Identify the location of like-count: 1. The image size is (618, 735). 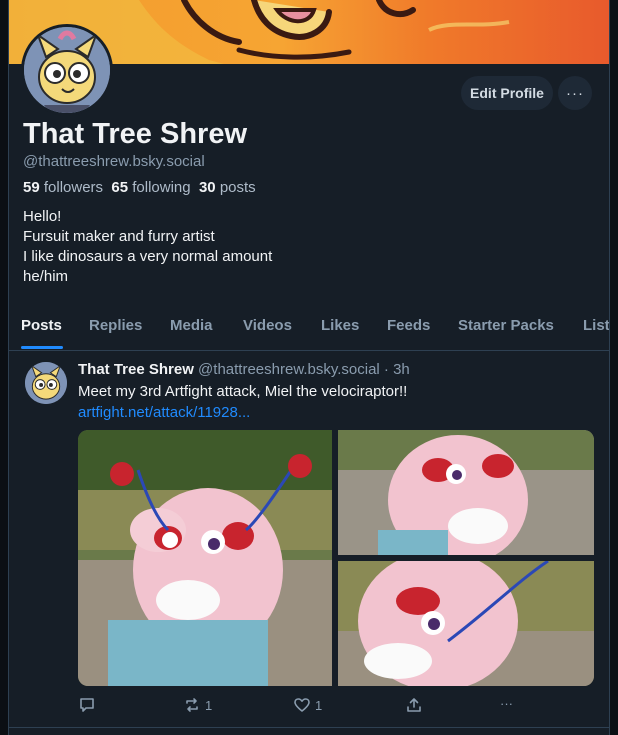
(319, 705).